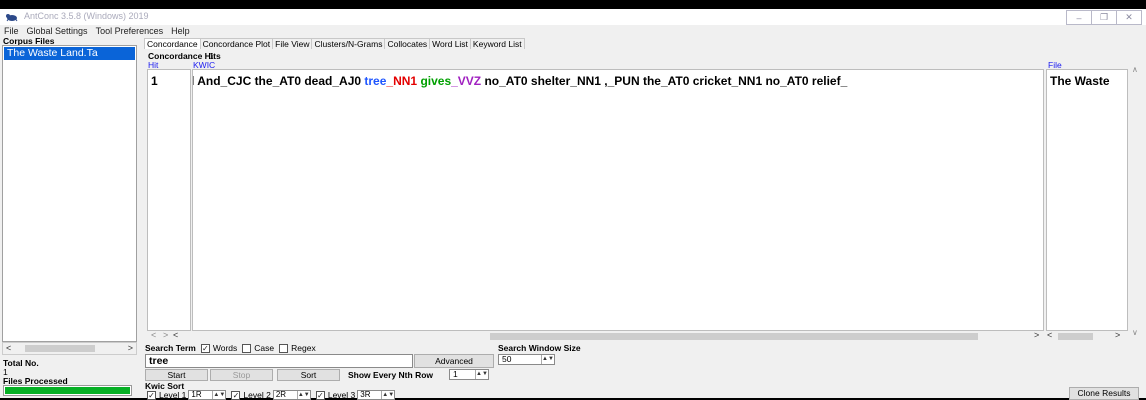 This screenshot has height=400, width=1146. Describe the element at coordinates (257, 395) in the screenshot. I see `level2-label: Level 2` at that location.